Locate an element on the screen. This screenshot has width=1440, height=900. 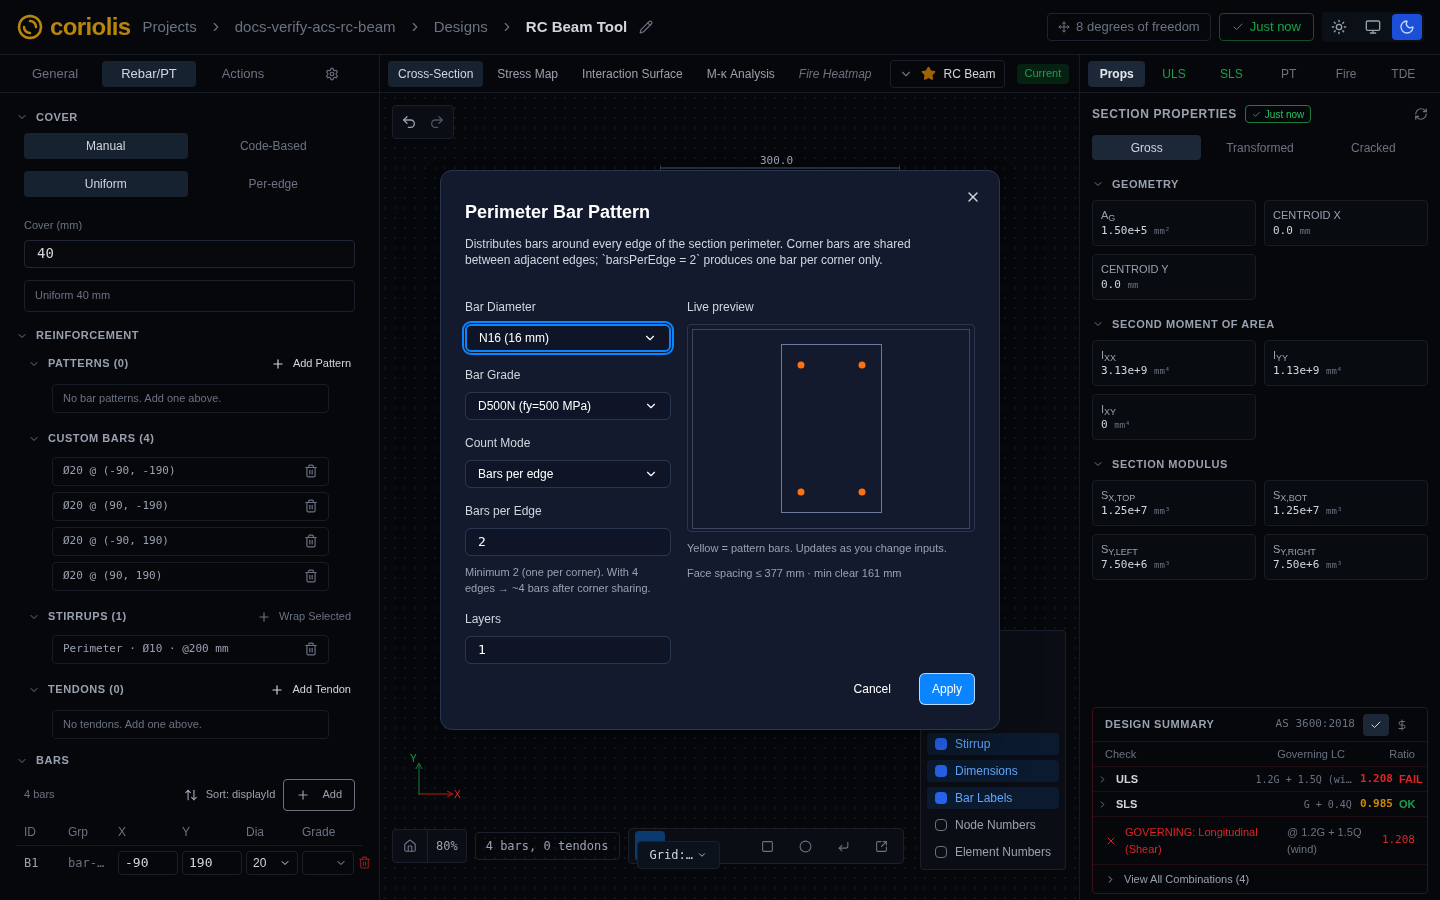
breadcrumb-link: docs-verify-acs-rc-beam is located at coordinates (315, 27).